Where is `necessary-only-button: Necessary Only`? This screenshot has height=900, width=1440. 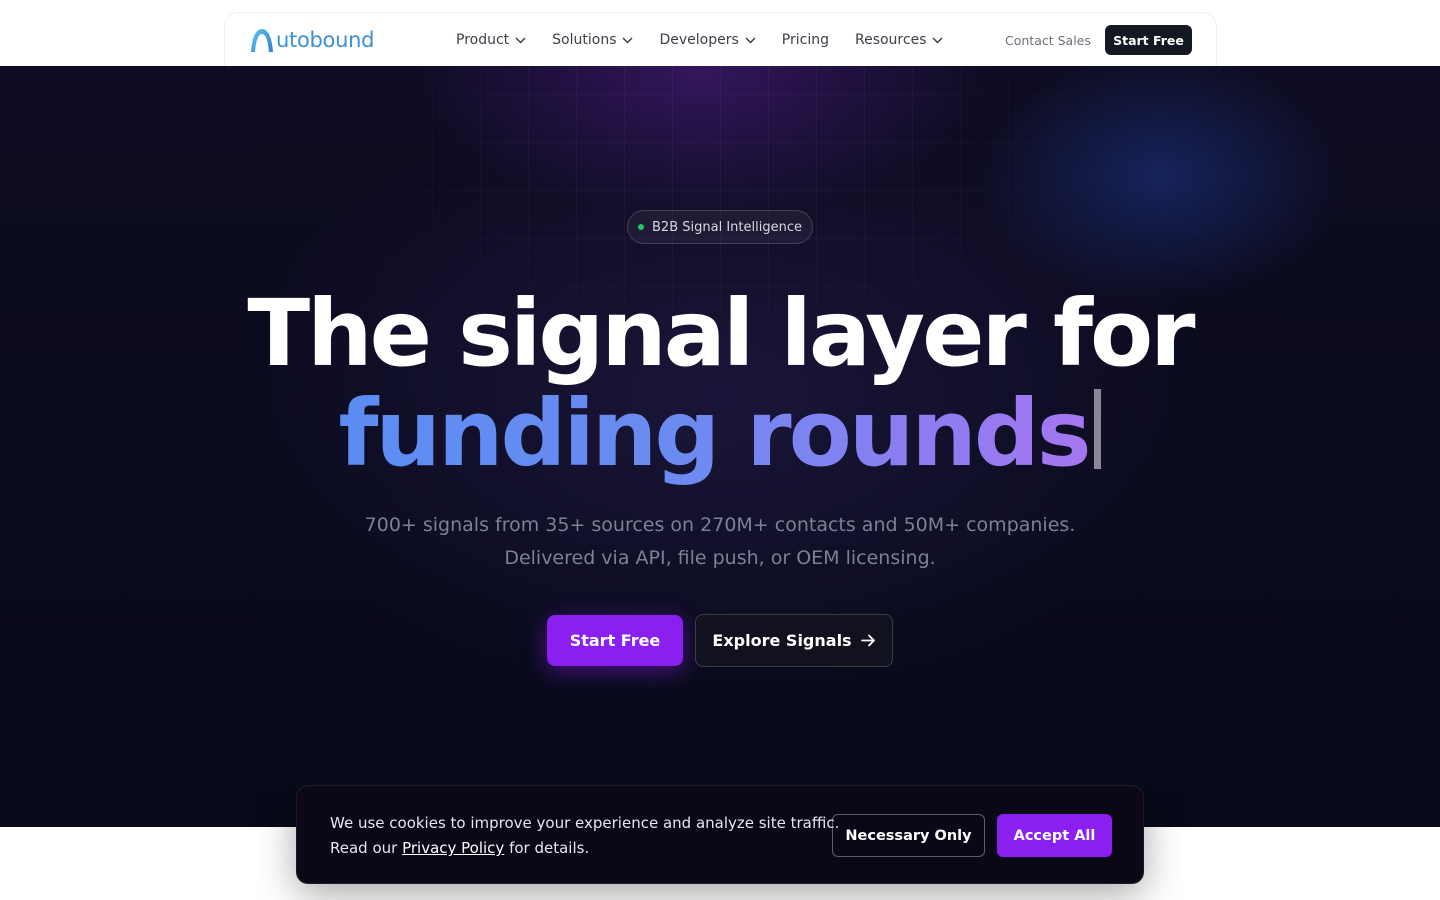 necessary-only-button: Necessary Only is located at coordinates (908, 835).